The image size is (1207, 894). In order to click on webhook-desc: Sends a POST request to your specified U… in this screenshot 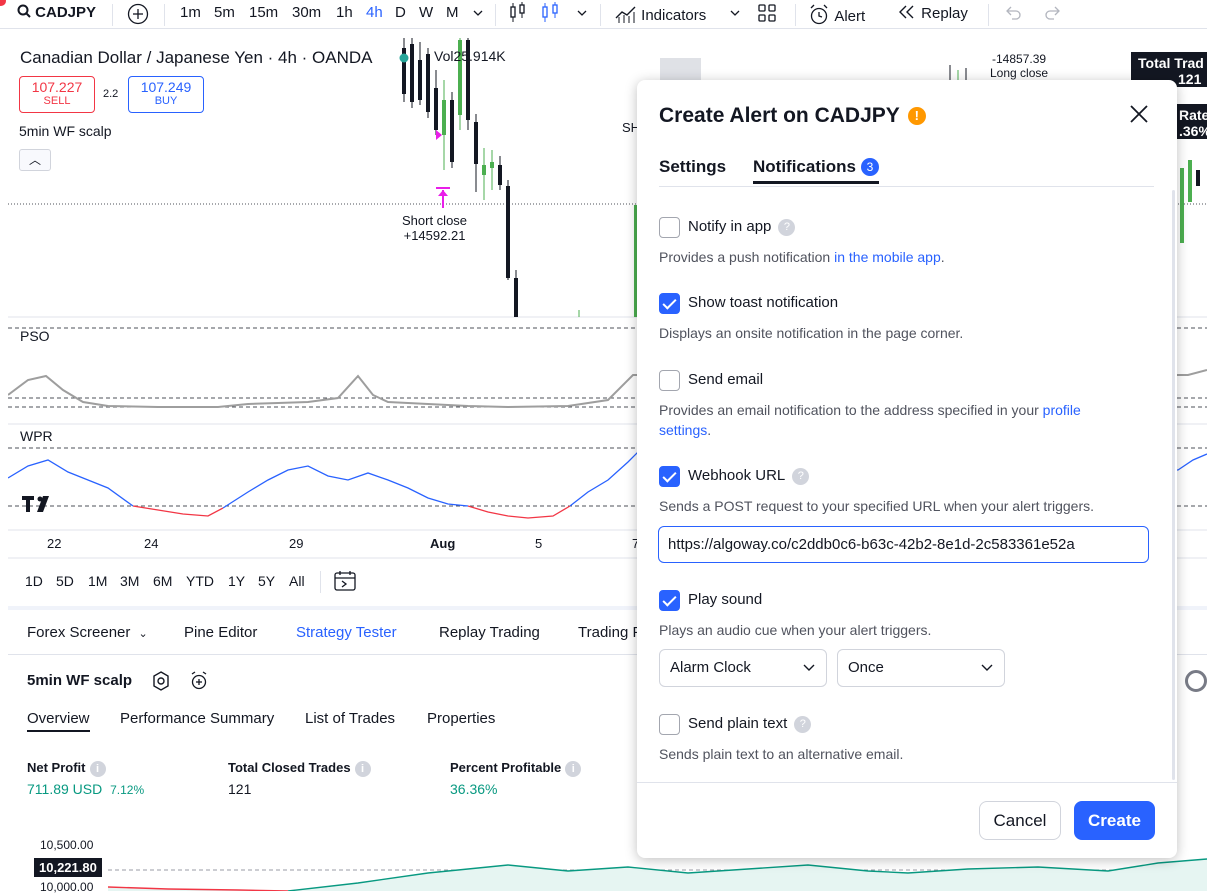, I will do `click(876, 506)`.